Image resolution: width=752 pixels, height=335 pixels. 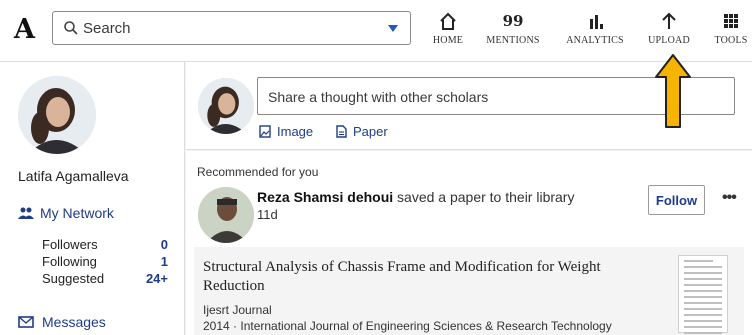 I want to click on search-input: Search, so click(x=107, y=28).